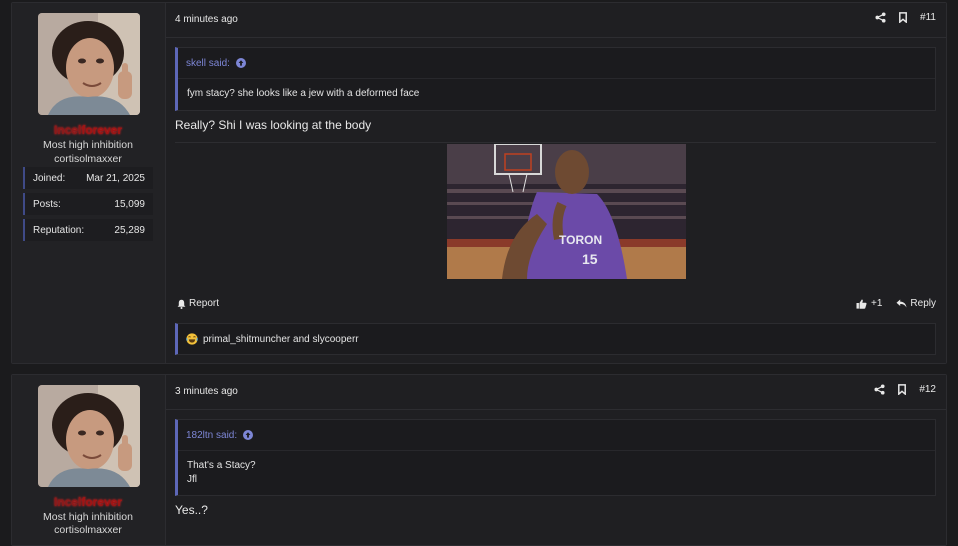 The width and height of the screenshot is (958, 546). What do you see at coordinates (191, 510) in the screenshot?
I see `post-message: Yes..?` at bounding box center [191, 510].